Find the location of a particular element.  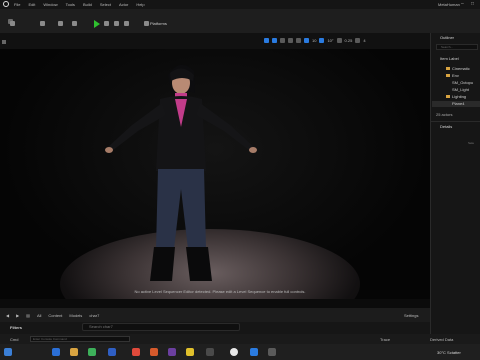

eject-icon is located at coordinates (126, 23).